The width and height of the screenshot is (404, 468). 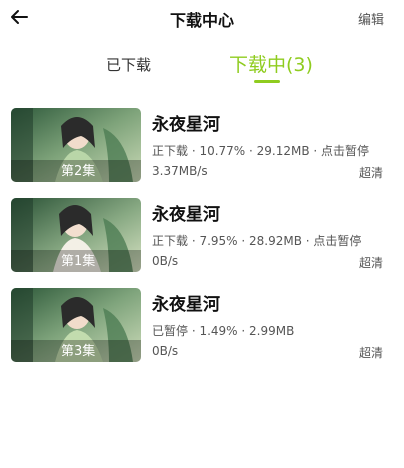 What do you see at coordinates (202, 68) in the screenshot?
I see `tab-bar: 已下载 下载中(3)` at bounding box center [202, 68].